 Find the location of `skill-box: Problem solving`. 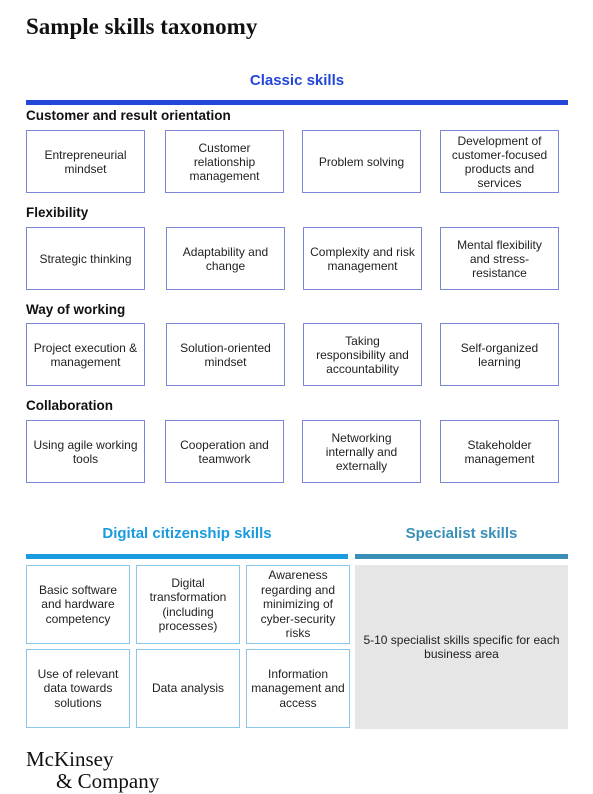

skill-box: Problem solving is located at coordinates (361, 161).